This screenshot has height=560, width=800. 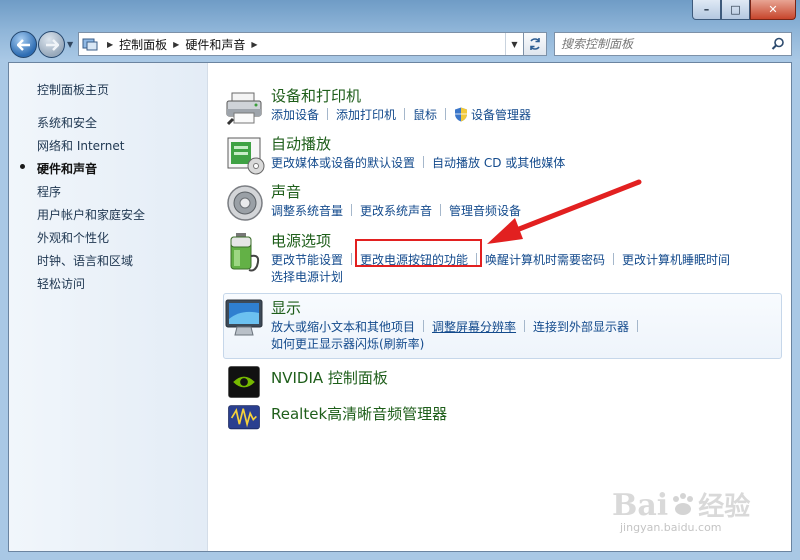 What do you see at coordinates (22, 166) in the screenshot?
I see `active-bullet-icon` at bounding box center [22, 166].